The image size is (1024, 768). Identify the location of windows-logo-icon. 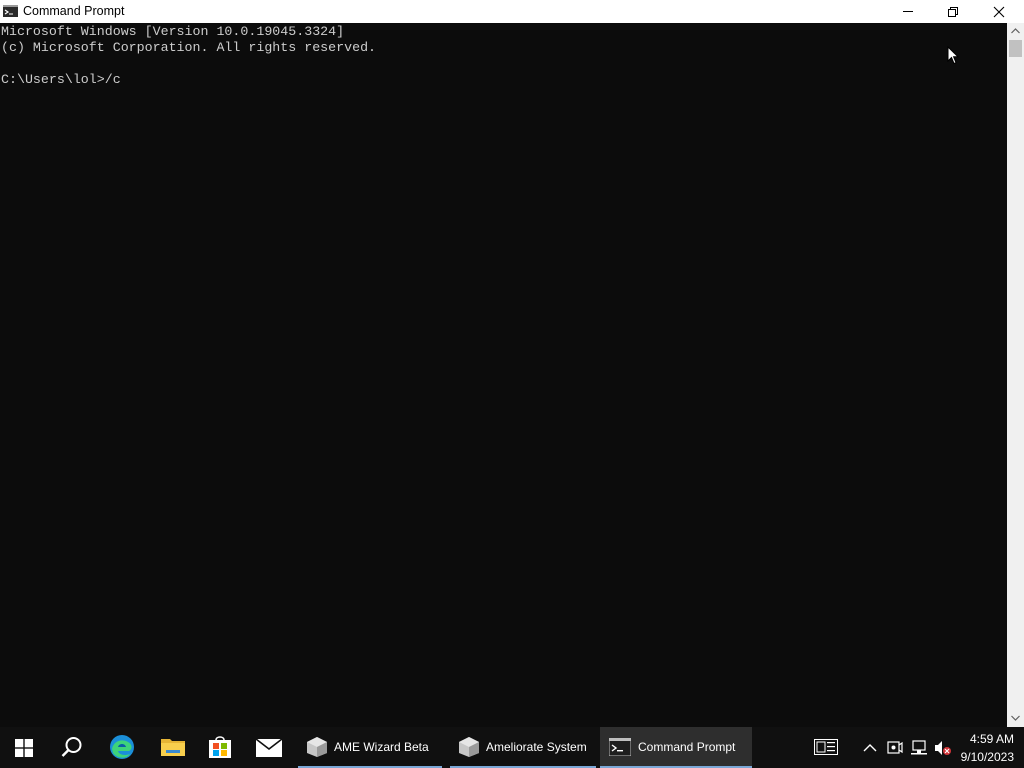
(24, 748).